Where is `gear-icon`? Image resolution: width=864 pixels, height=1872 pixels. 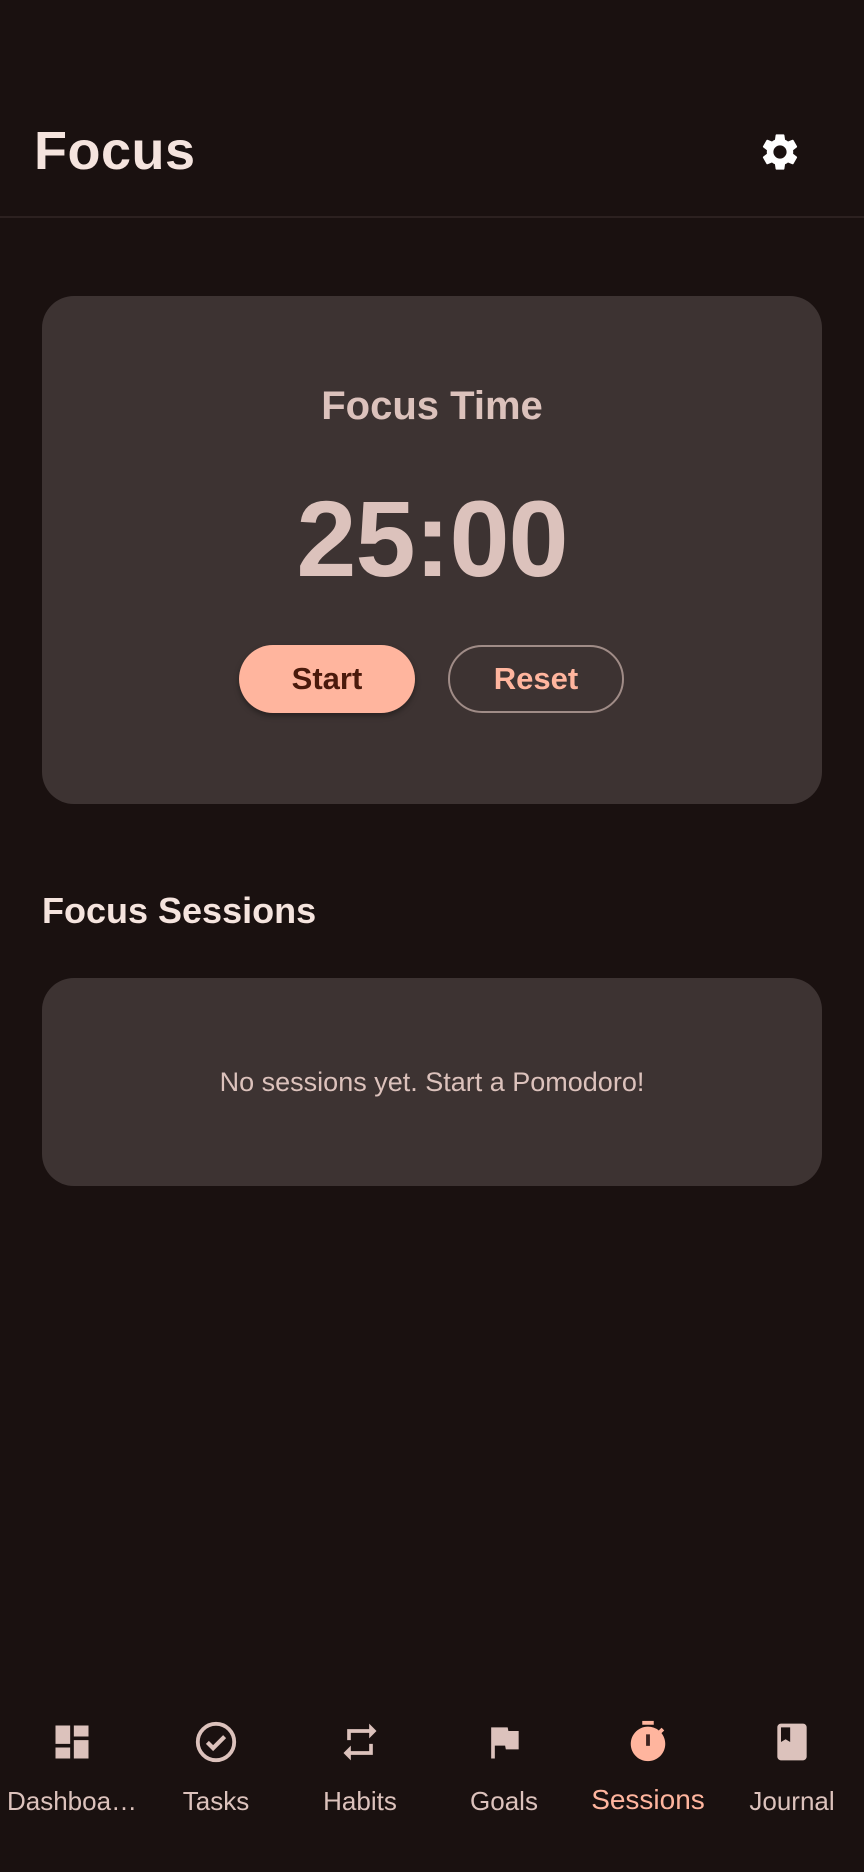
gear-icon is located at coordinates (780, 152).